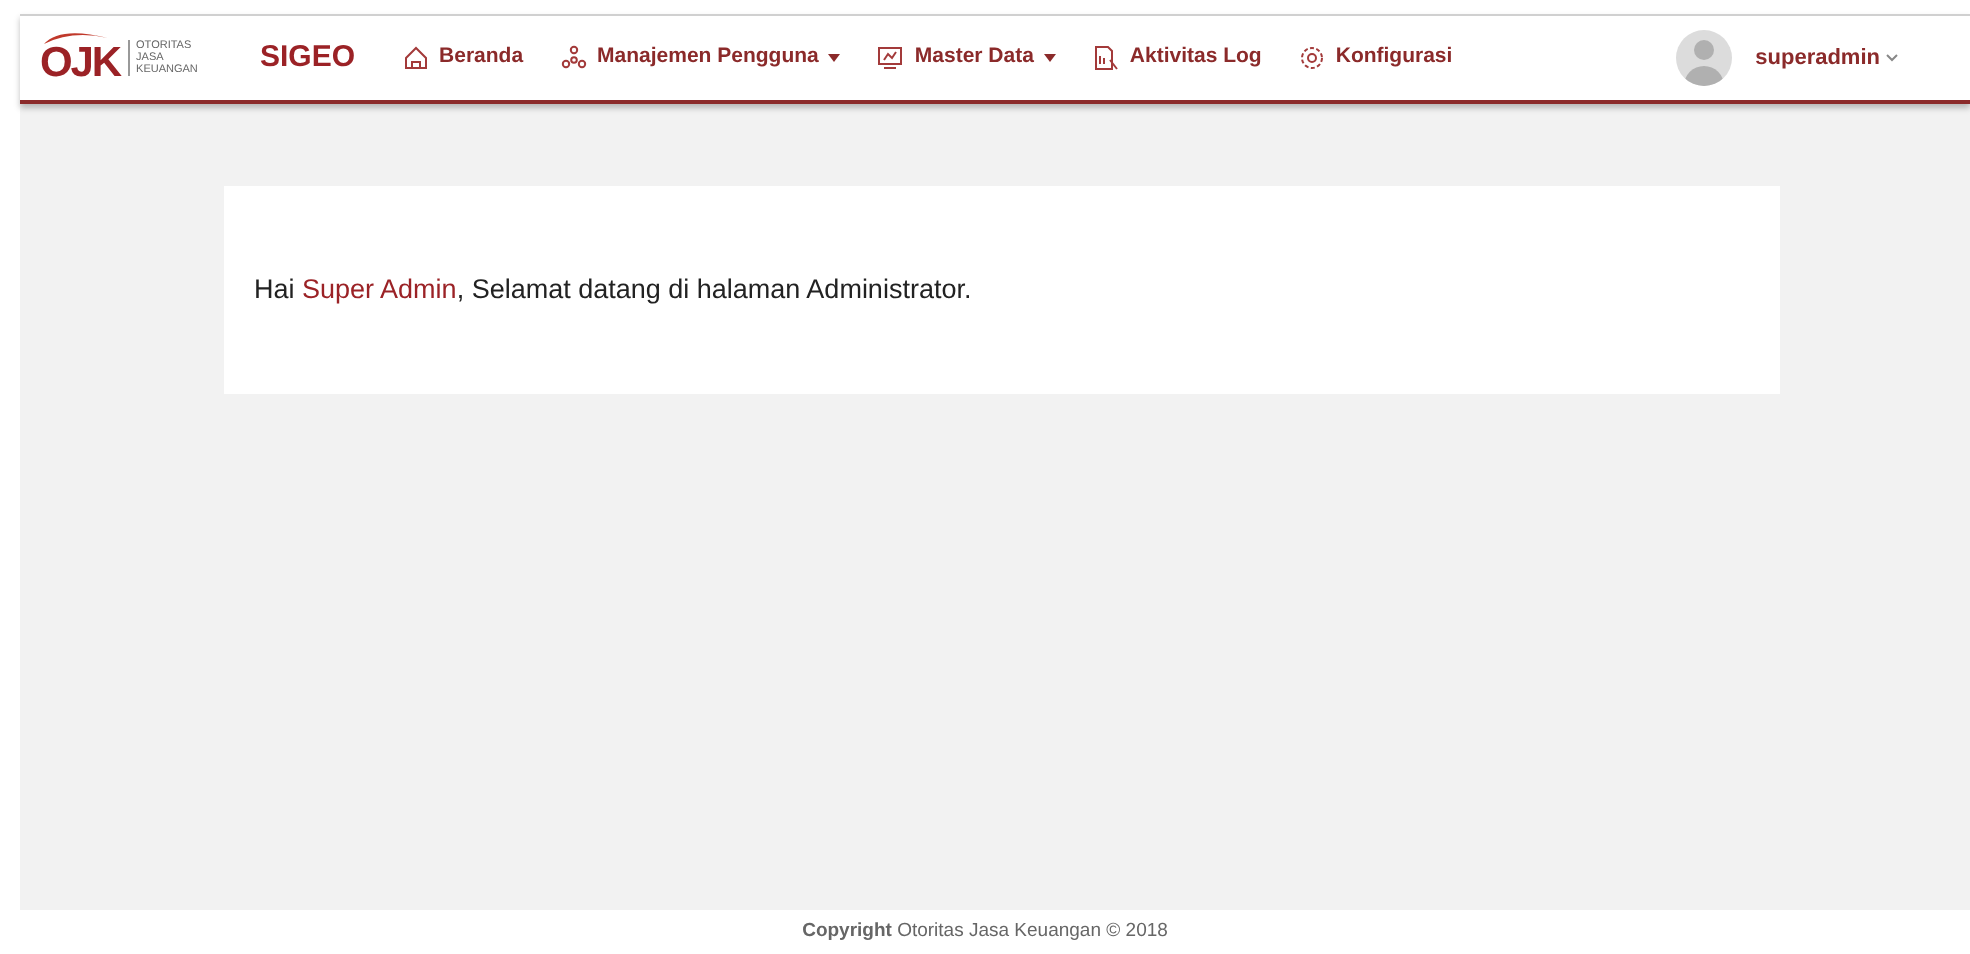  What do you see at coordinates (1176, 58) in the screenshot?
I see `nav-link: Aktivitas Log` at bounding box center [1176, 58].